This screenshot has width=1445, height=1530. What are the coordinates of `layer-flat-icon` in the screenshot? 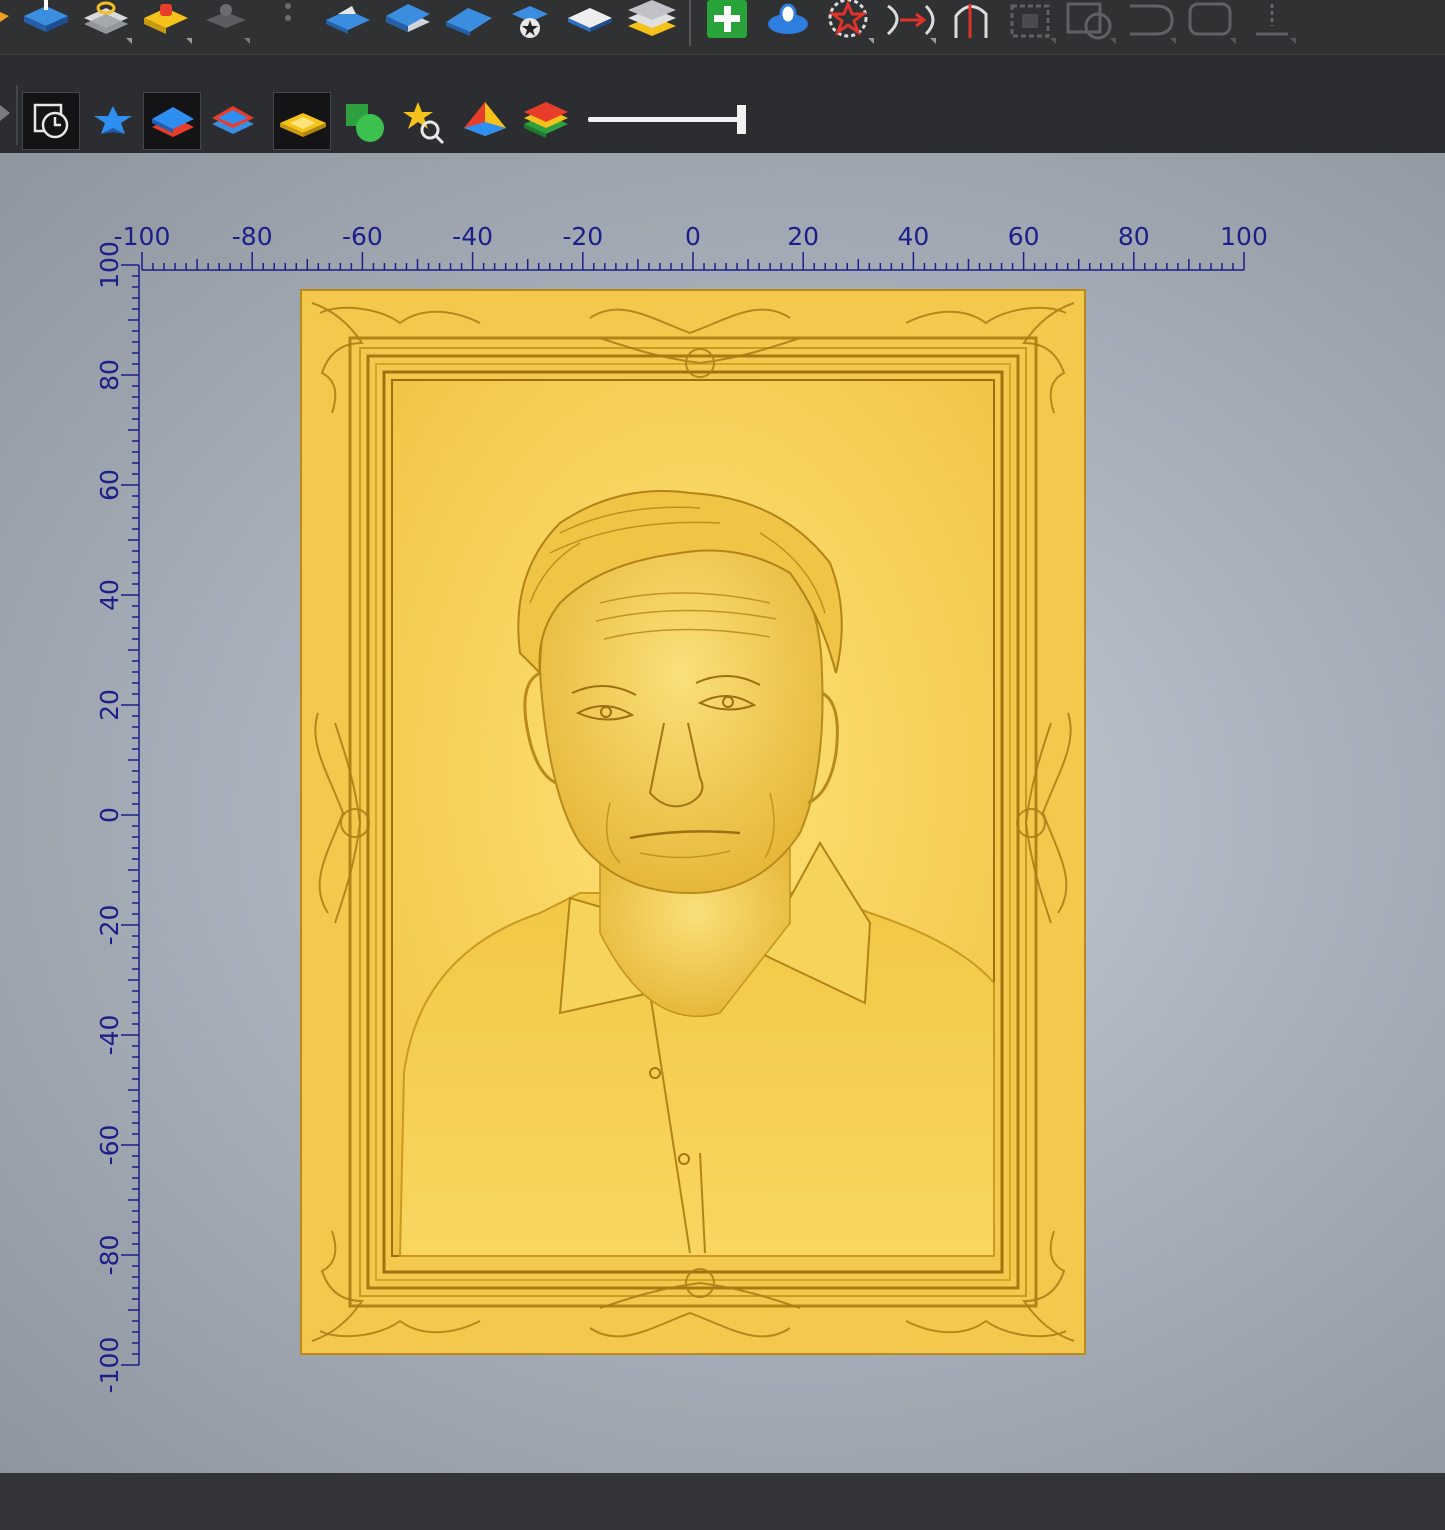 It's located at (590, 20).